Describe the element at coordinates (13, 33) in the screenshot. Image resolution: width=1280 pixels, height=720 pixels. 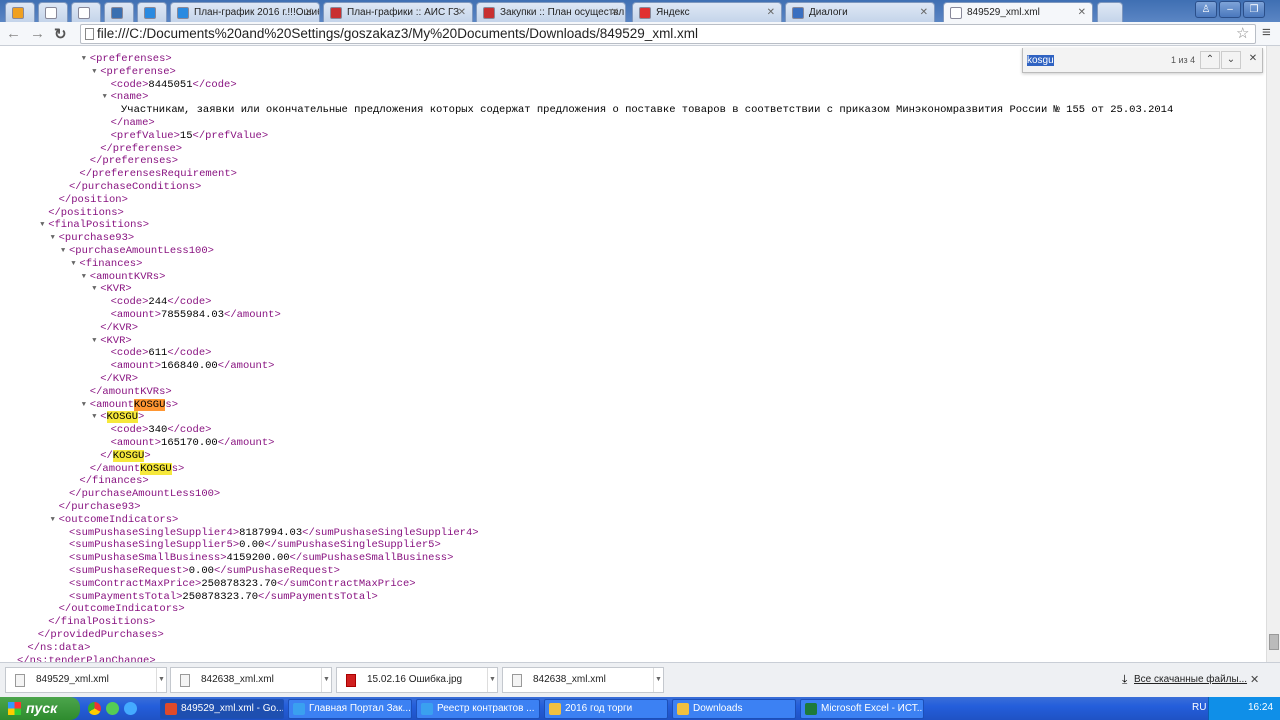
I see `back-button: ←` at that location.